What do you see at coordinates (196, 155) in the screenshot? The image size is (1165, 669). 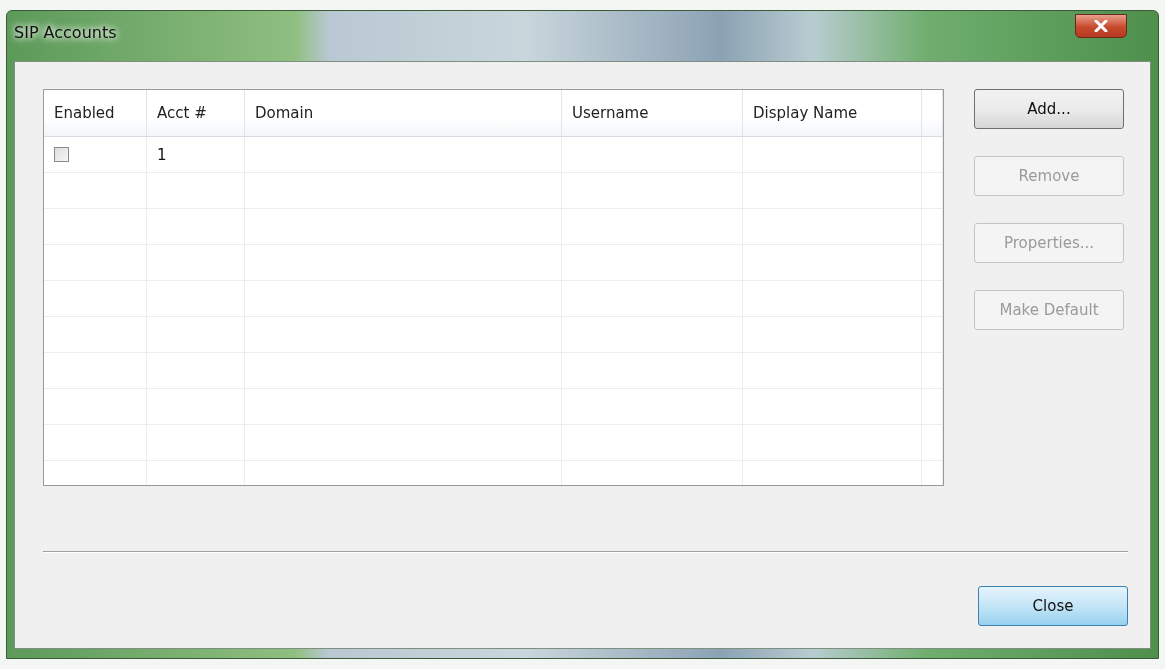 I see `table-cell: 1` at bounding box center [196, 155].